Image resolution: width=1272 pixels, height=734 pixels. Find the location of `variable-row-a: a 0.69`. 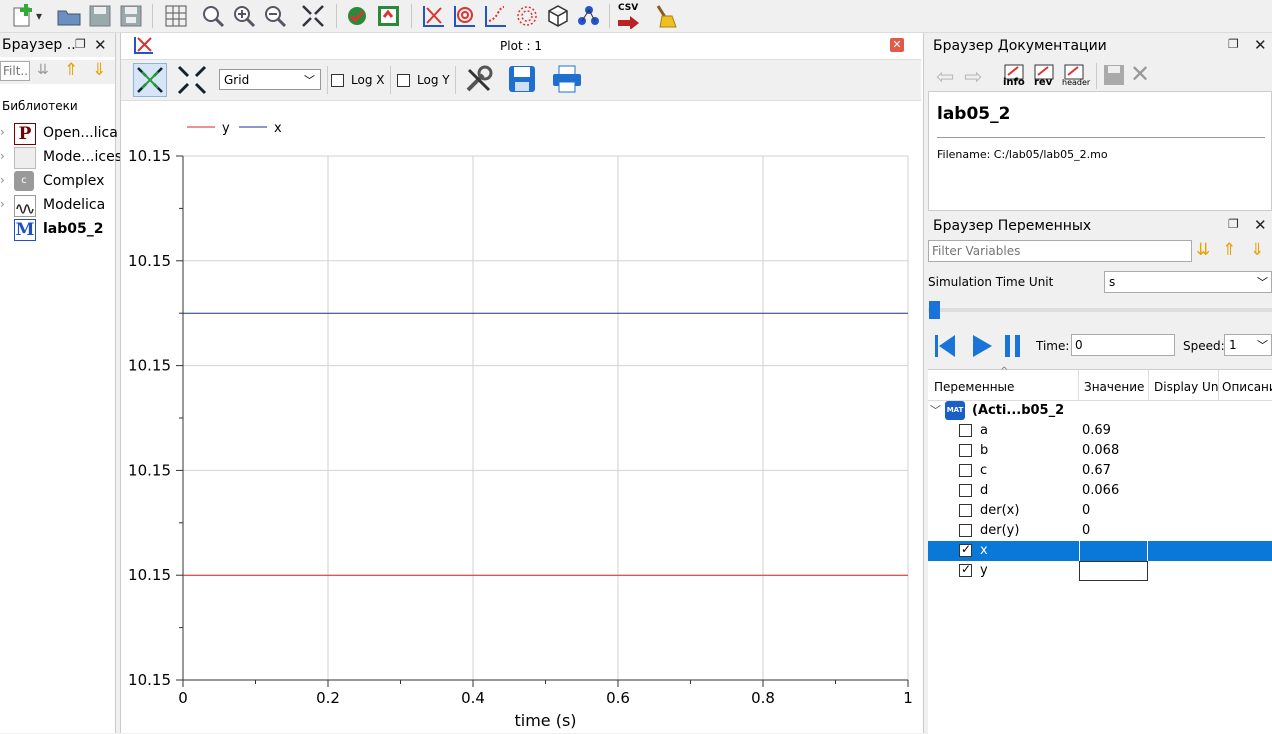

variable-row-a: a 0.69 is located at coordinates (1100, 431).